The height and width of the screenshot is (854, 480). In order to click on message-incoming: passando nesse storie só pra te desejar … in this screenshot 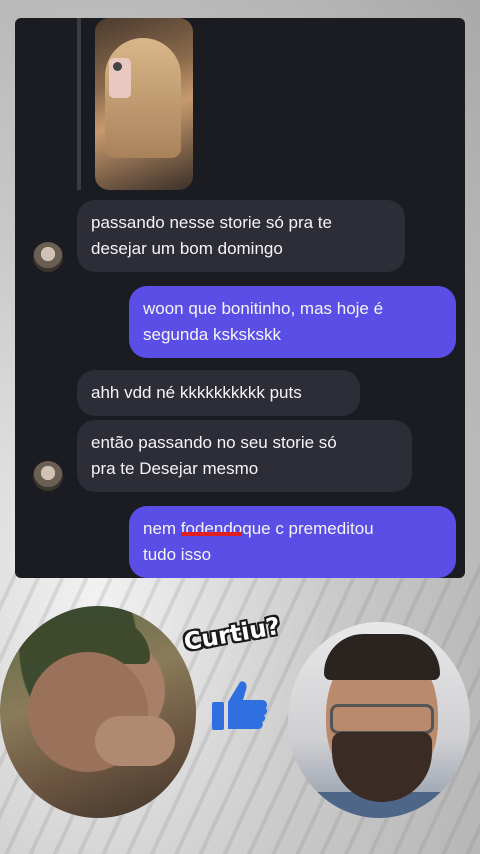, I will do `click(241, 236)`.